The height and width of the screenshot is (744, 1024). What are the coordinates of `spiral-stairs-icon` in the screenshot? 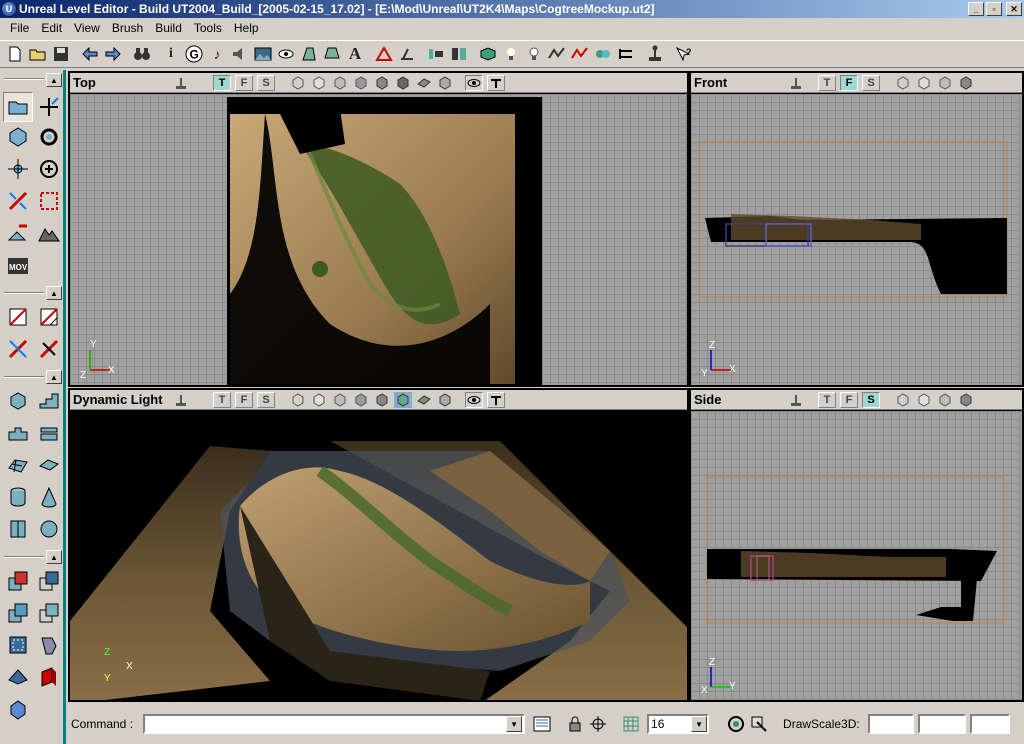 It's located at (49, 433).